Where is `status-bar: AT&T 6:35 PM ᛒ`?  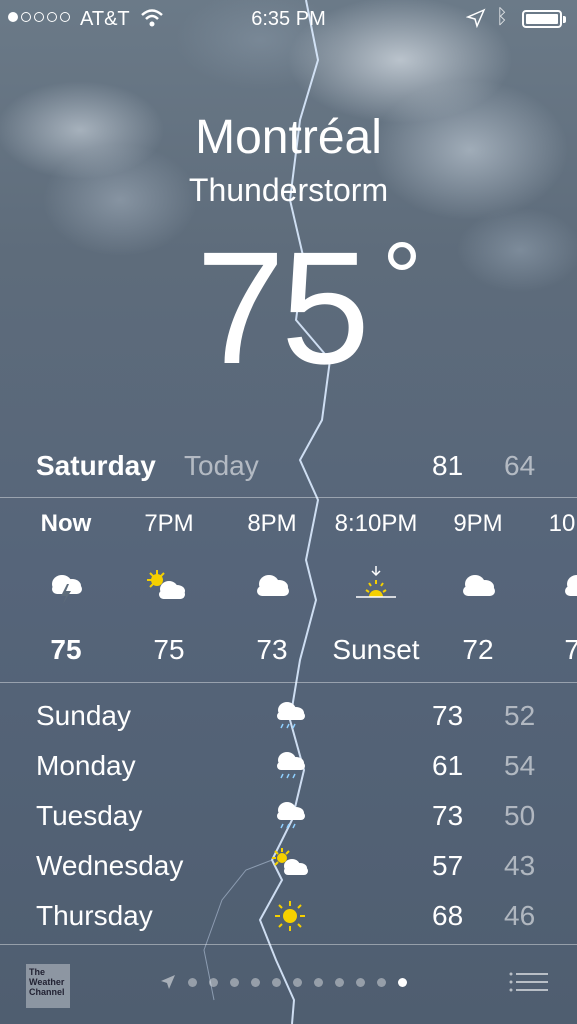 status-bar: AT&T 6:35 PM ᛒ is located at coordinates (288, 20).